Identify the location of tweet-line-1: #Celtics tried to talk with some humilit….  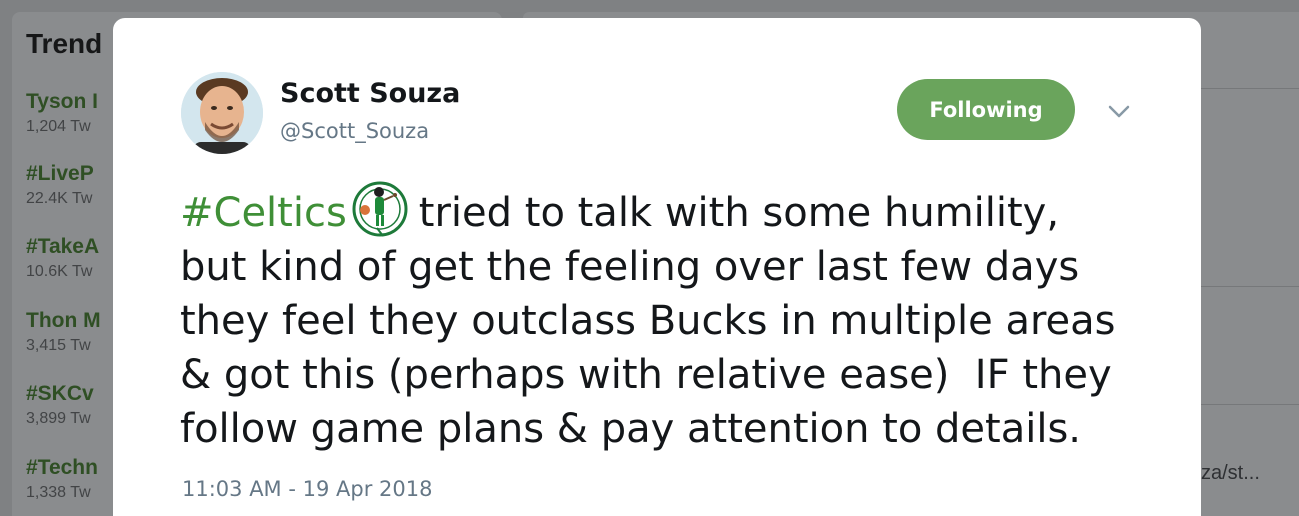
(680, 209).